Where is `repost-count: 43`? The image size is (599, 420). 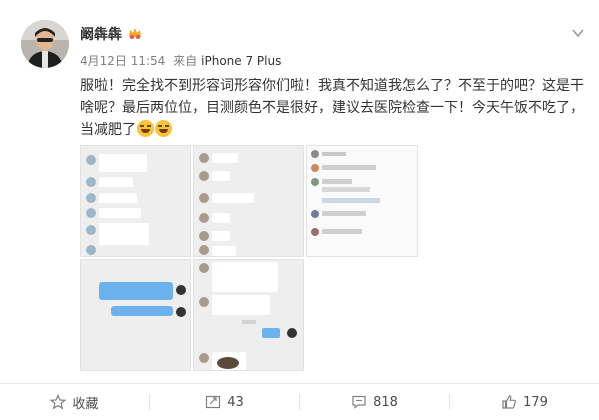
repost-count: 43 is located at coordinates (235, 402).